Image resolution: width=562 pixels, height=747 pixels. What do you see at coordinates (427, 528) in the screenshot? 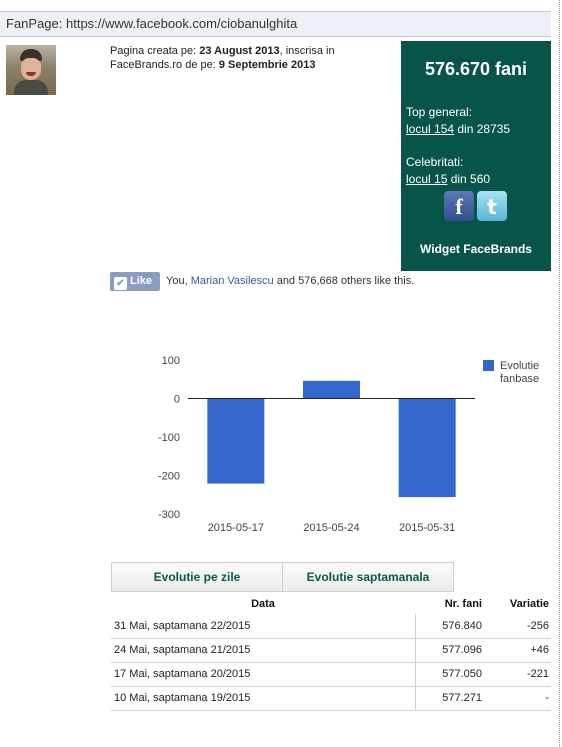
I see `x-tick-label: 2015-05-31` at bounding box center [427, 528].